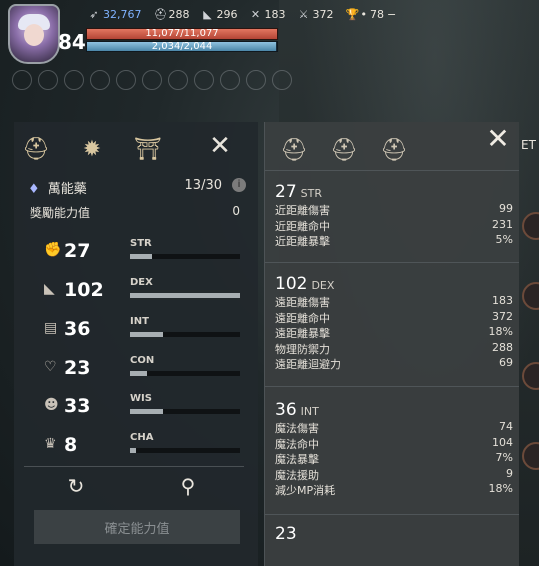 The image size is (539, 566). I want to click on trophy-prefix: •, so click(364, 14).